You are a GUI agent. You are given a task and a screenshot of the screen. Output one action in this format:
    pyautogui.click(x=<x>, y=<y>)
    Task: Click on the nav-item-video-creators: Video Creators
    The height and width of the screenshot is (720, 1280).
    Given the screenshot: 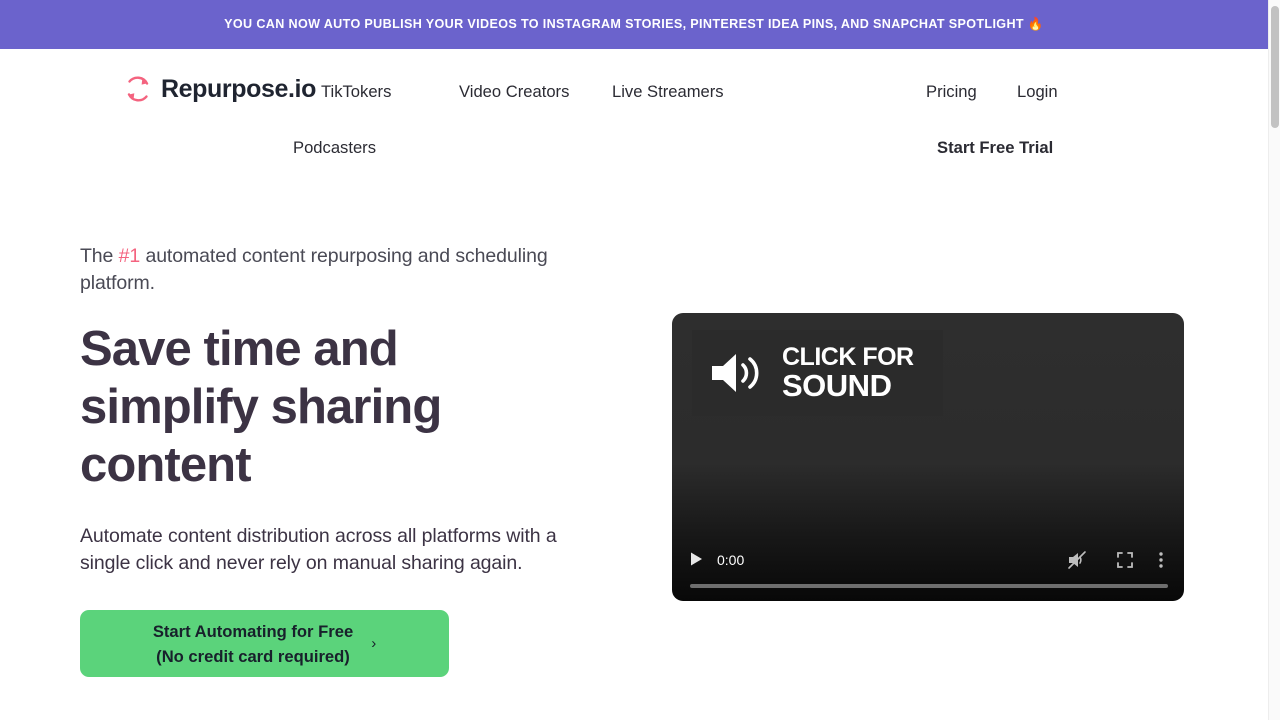 What is the action you would take?
    pyautogui.click(x=514, y=92)
    